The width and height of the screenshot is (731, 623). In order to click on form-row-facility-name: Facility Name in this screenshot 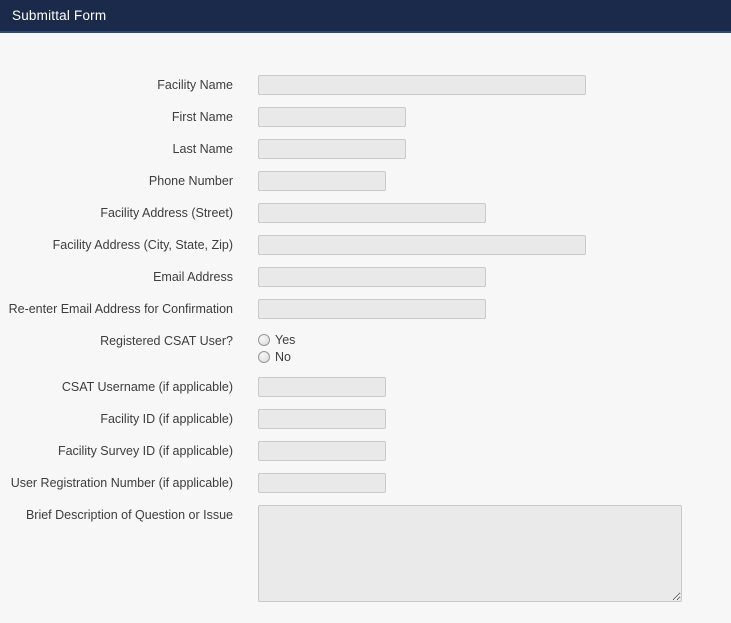, I will do `click(365, 85)`.